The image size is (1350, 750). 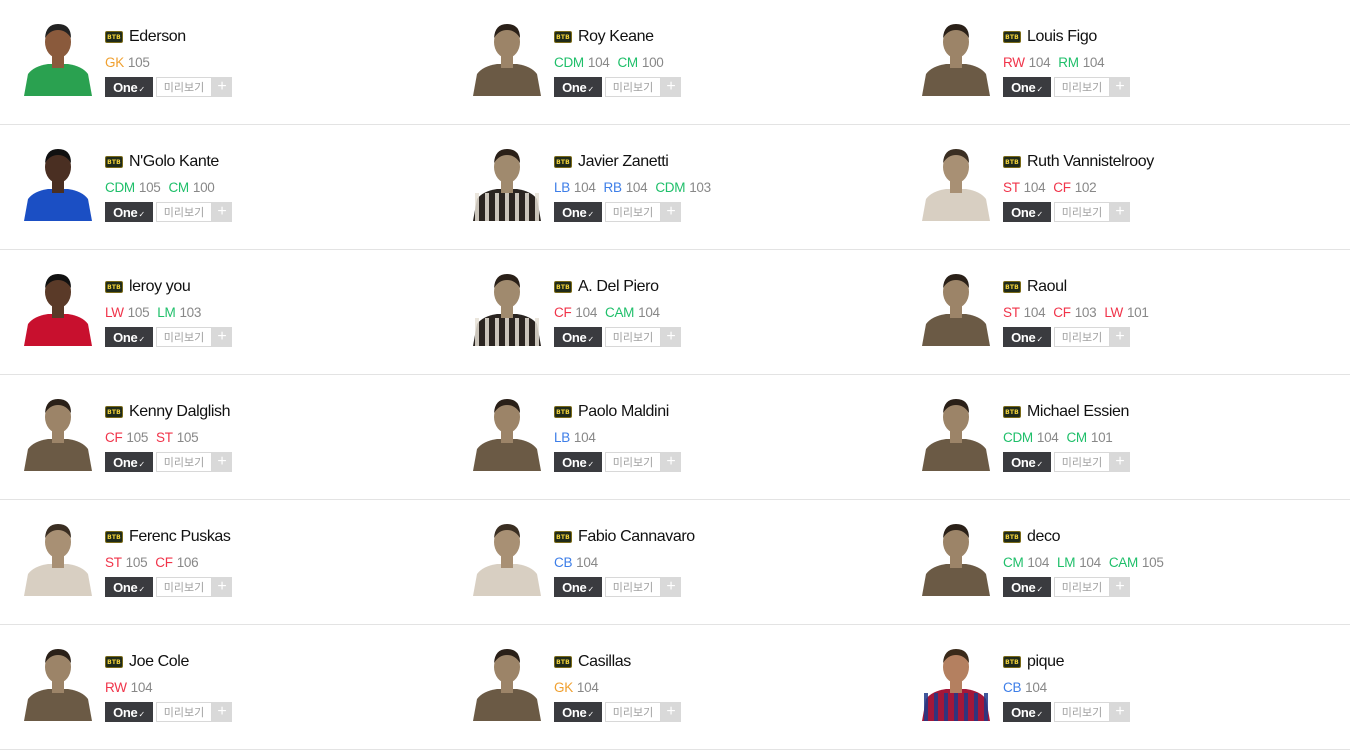 I want to click on player-name: Fabio Cannavaro, so click(x=636, y=537).